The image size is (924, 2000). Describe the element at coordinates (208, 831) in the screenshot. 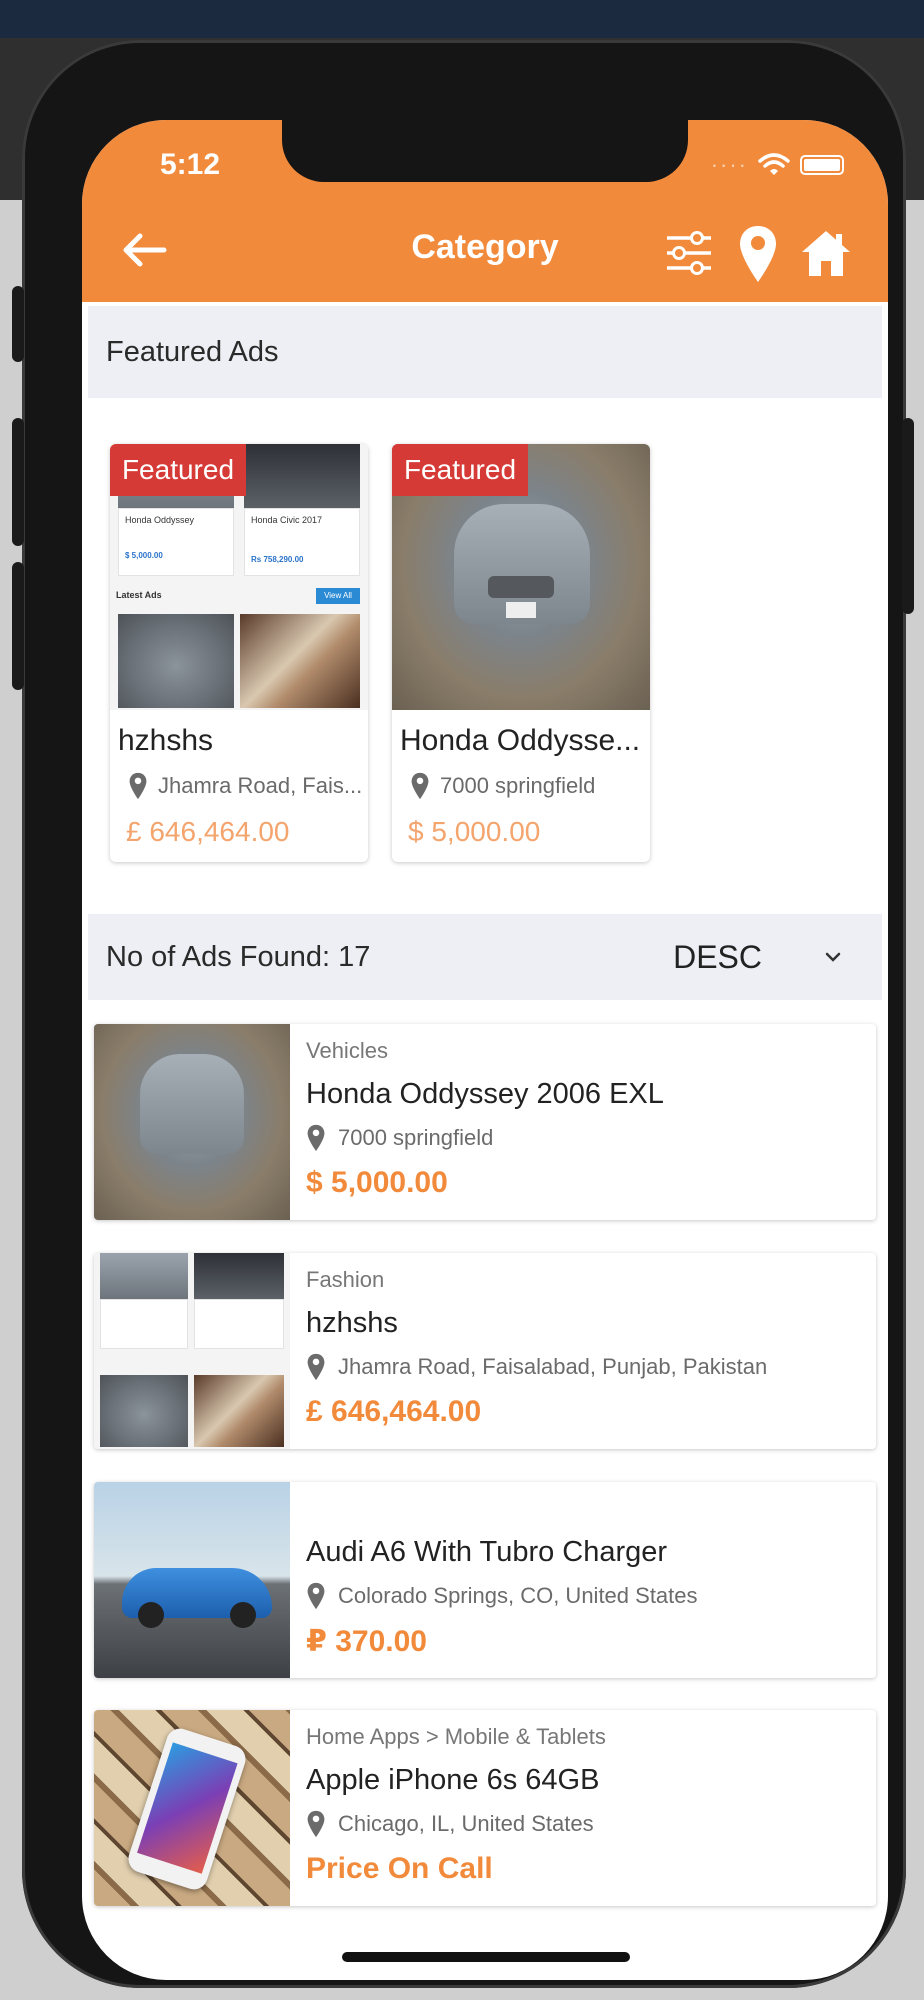

I see `featured-card-price: £ 646,464.00` at that location.